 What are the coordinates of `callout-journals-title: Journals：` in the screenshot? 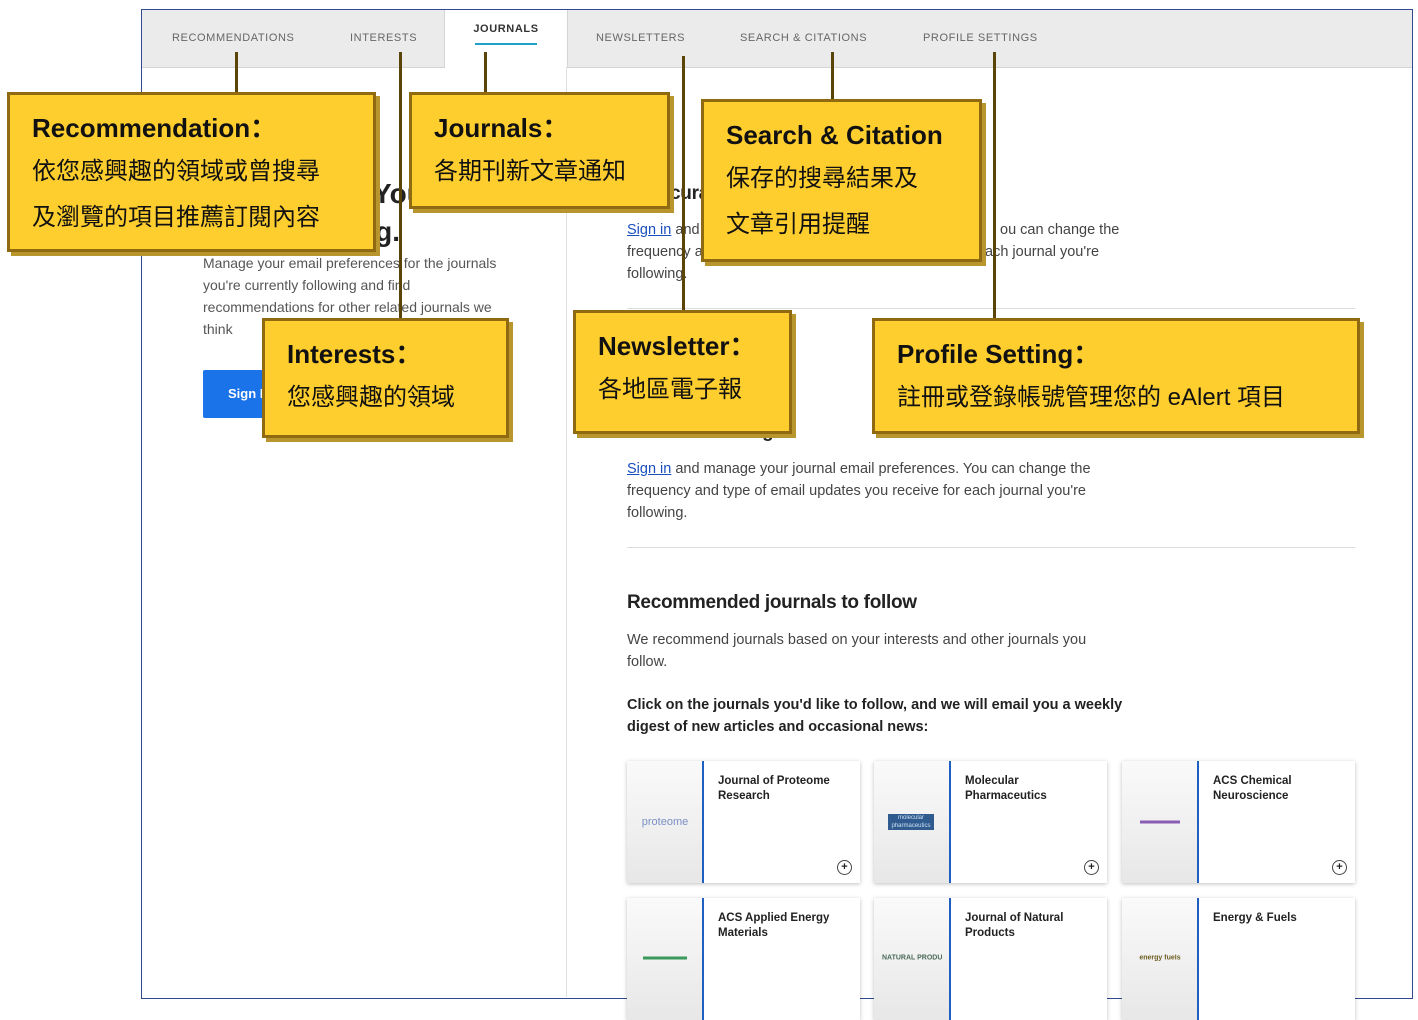 It's located at (501, 128).